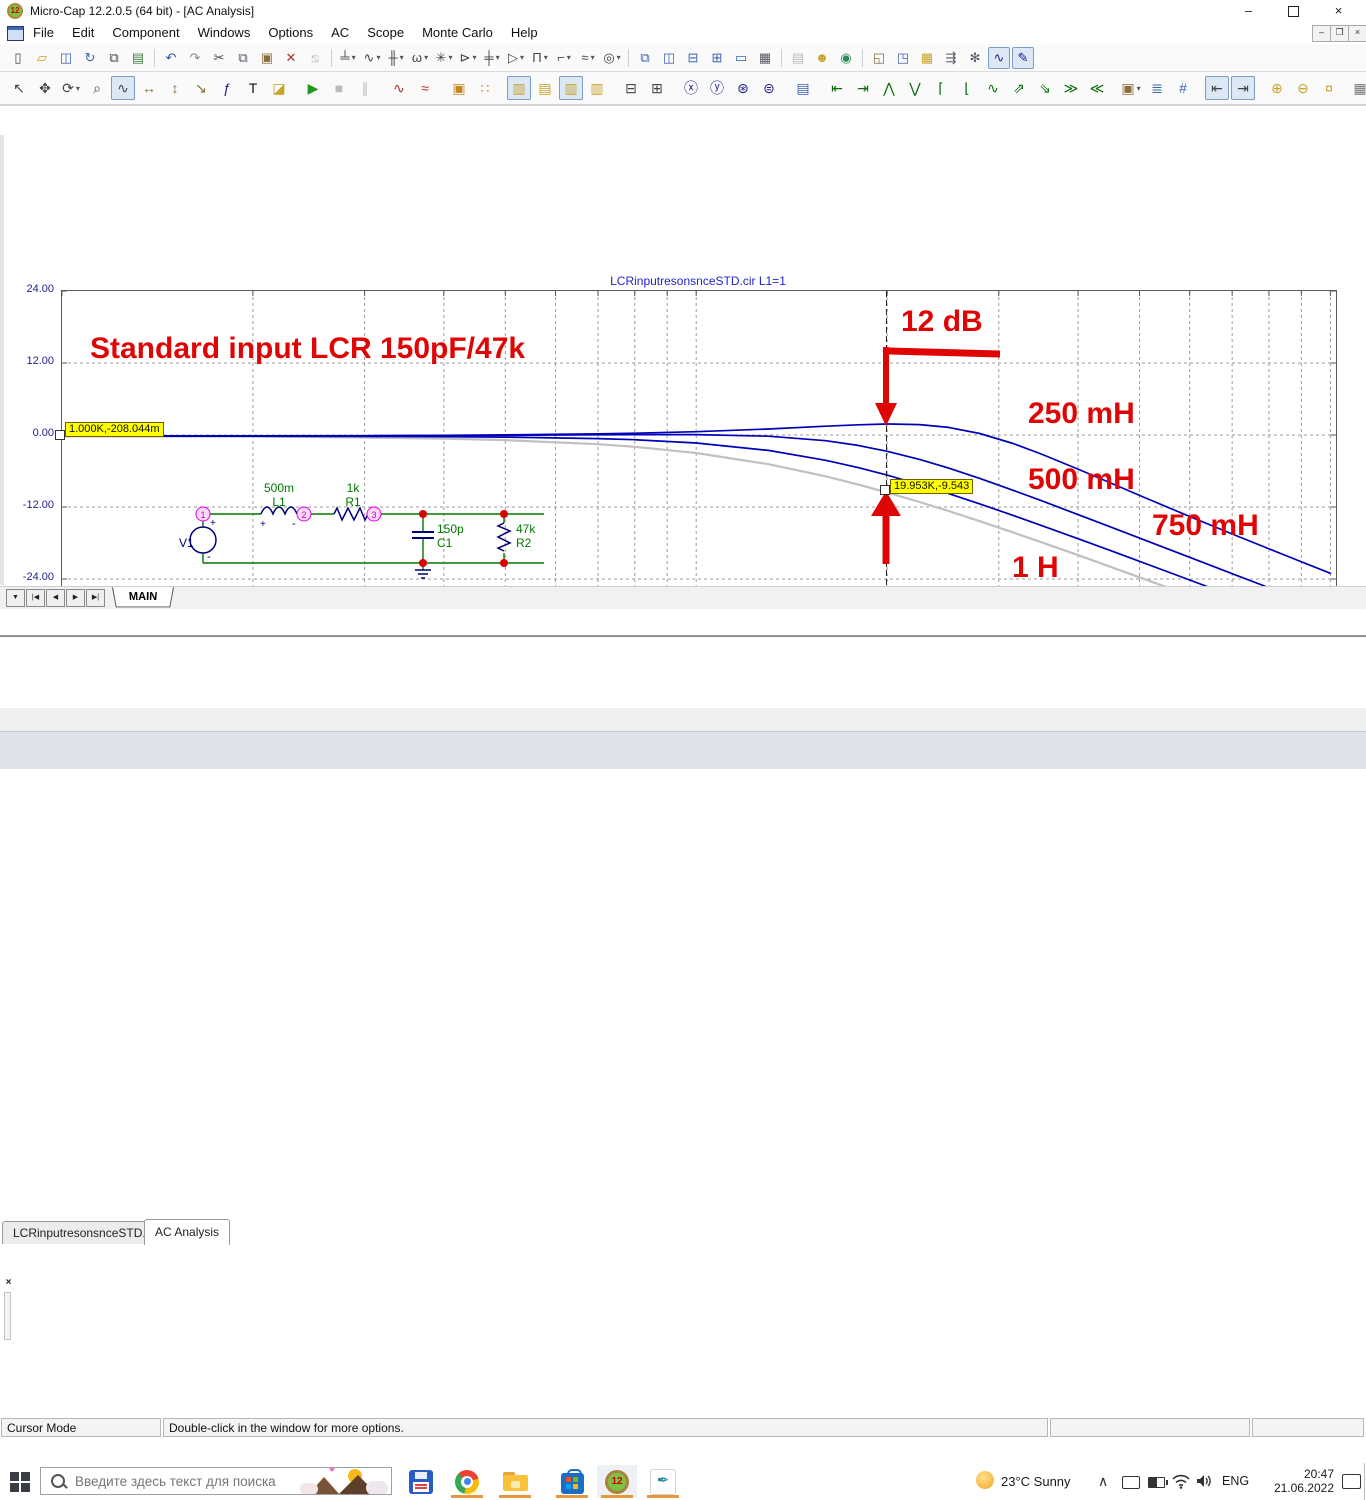 The width and height of the screenshot is (1366, 1500). Describe the element at coordinates (927, 58) in the screenshot. I see `variables-list-icon: ▦` at that location.